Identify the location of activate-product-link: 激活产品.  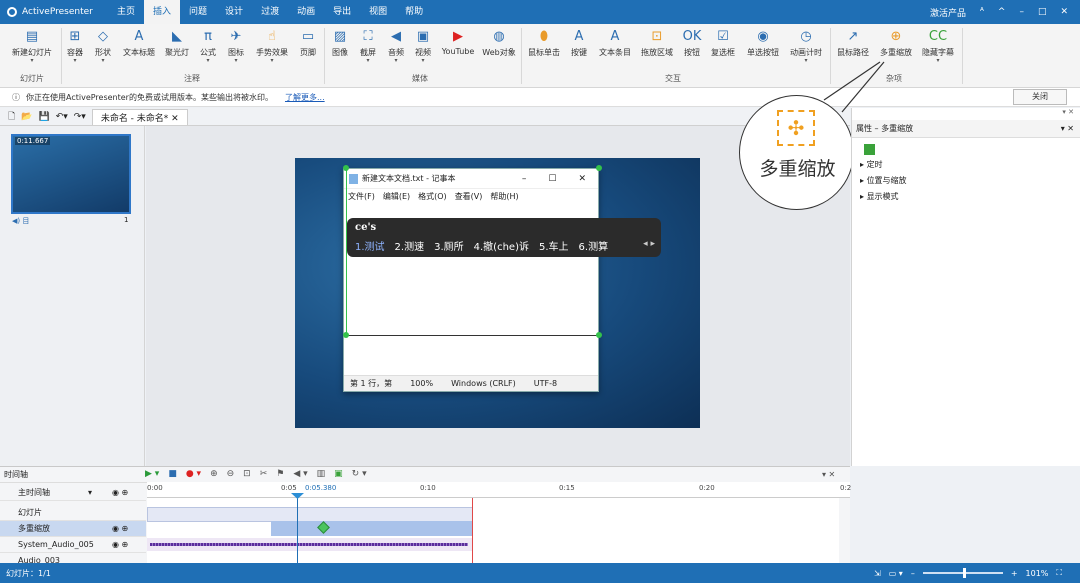
(948, 12).